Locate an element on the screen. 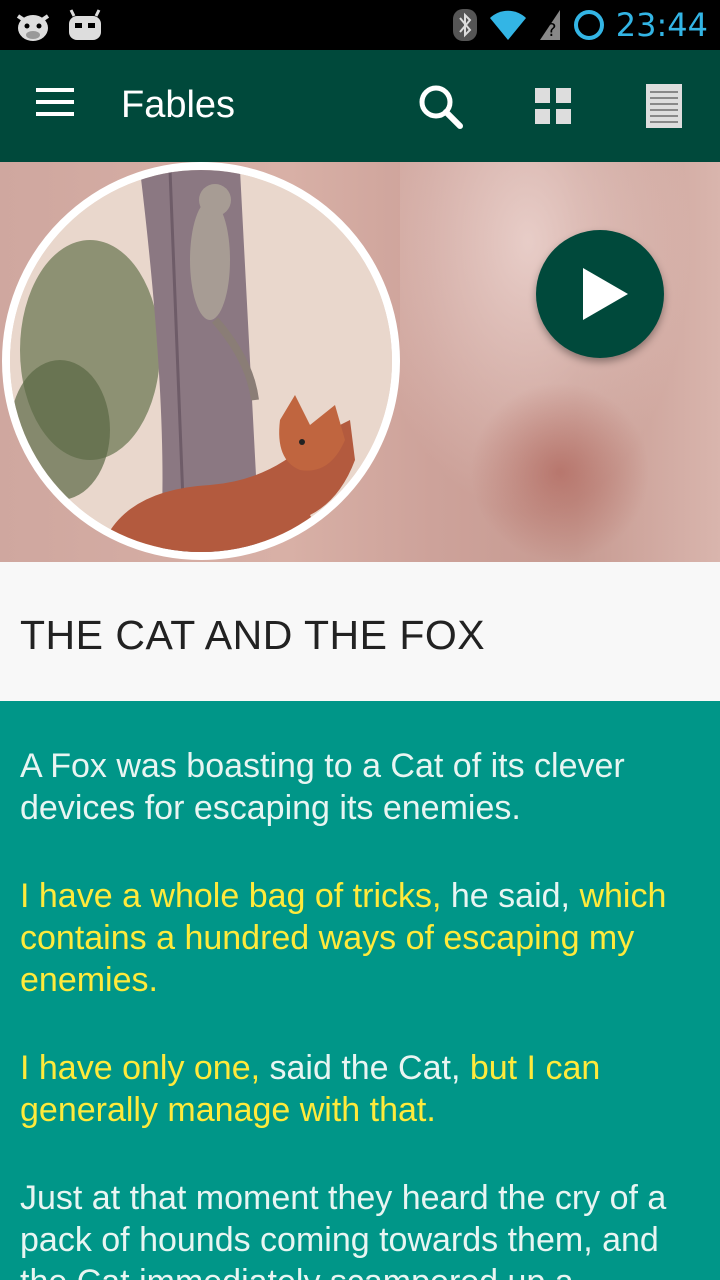  cyanogen-cow-icon is located at coordinates (33, 27).